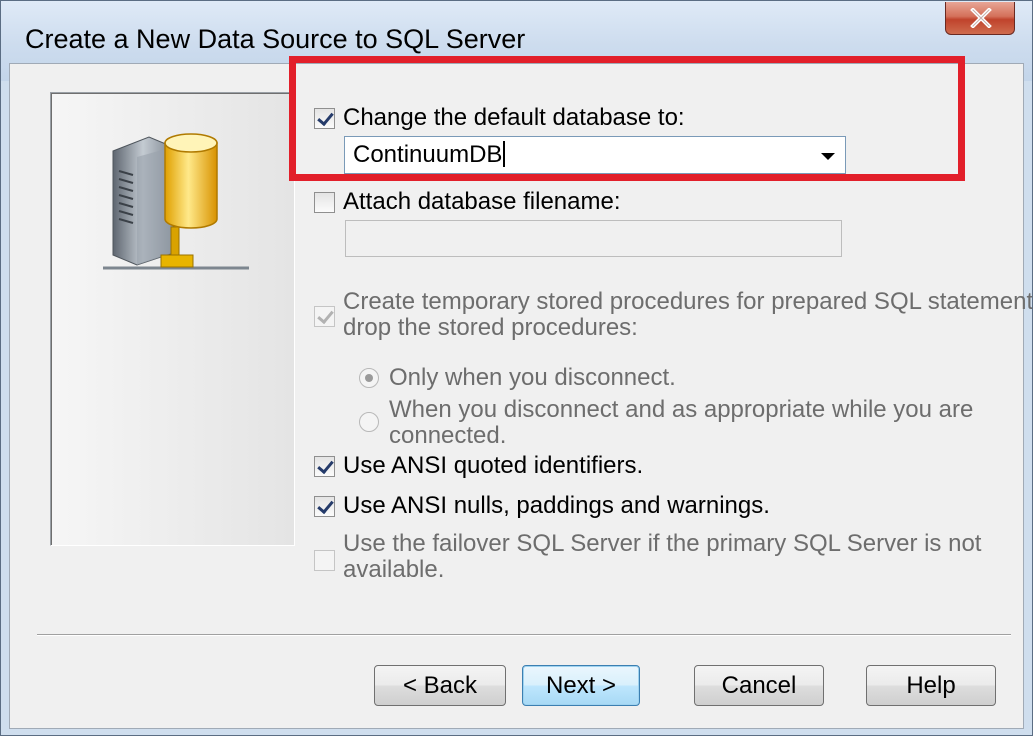  Describe the element at coordinates (493, 465) in the screenshot. I see `ansi-quoted-label: Use ANSI quoted identifiers.` at that location.